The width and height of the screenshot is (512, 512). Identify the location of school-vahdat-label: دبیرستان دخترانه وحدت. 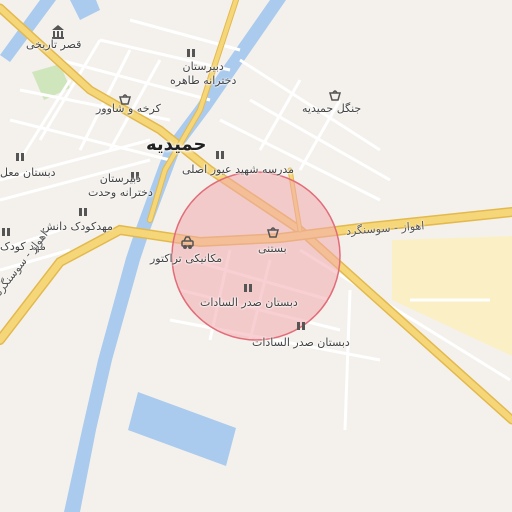
(120, 186).